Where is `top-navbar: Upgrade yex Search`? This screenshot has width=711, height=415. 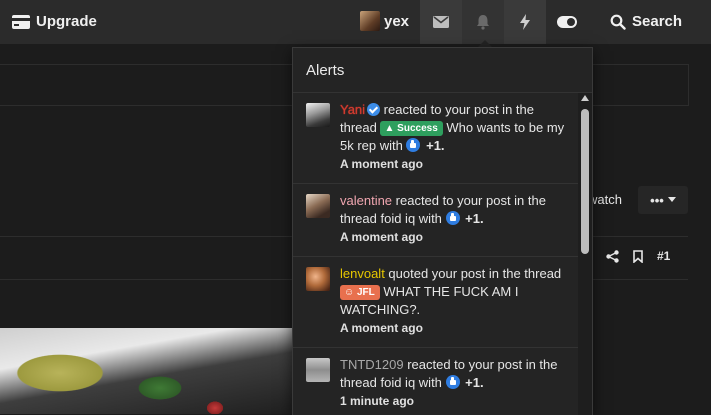 top-navbar: Upgrade yex Search is located at coordinates (355, 22).